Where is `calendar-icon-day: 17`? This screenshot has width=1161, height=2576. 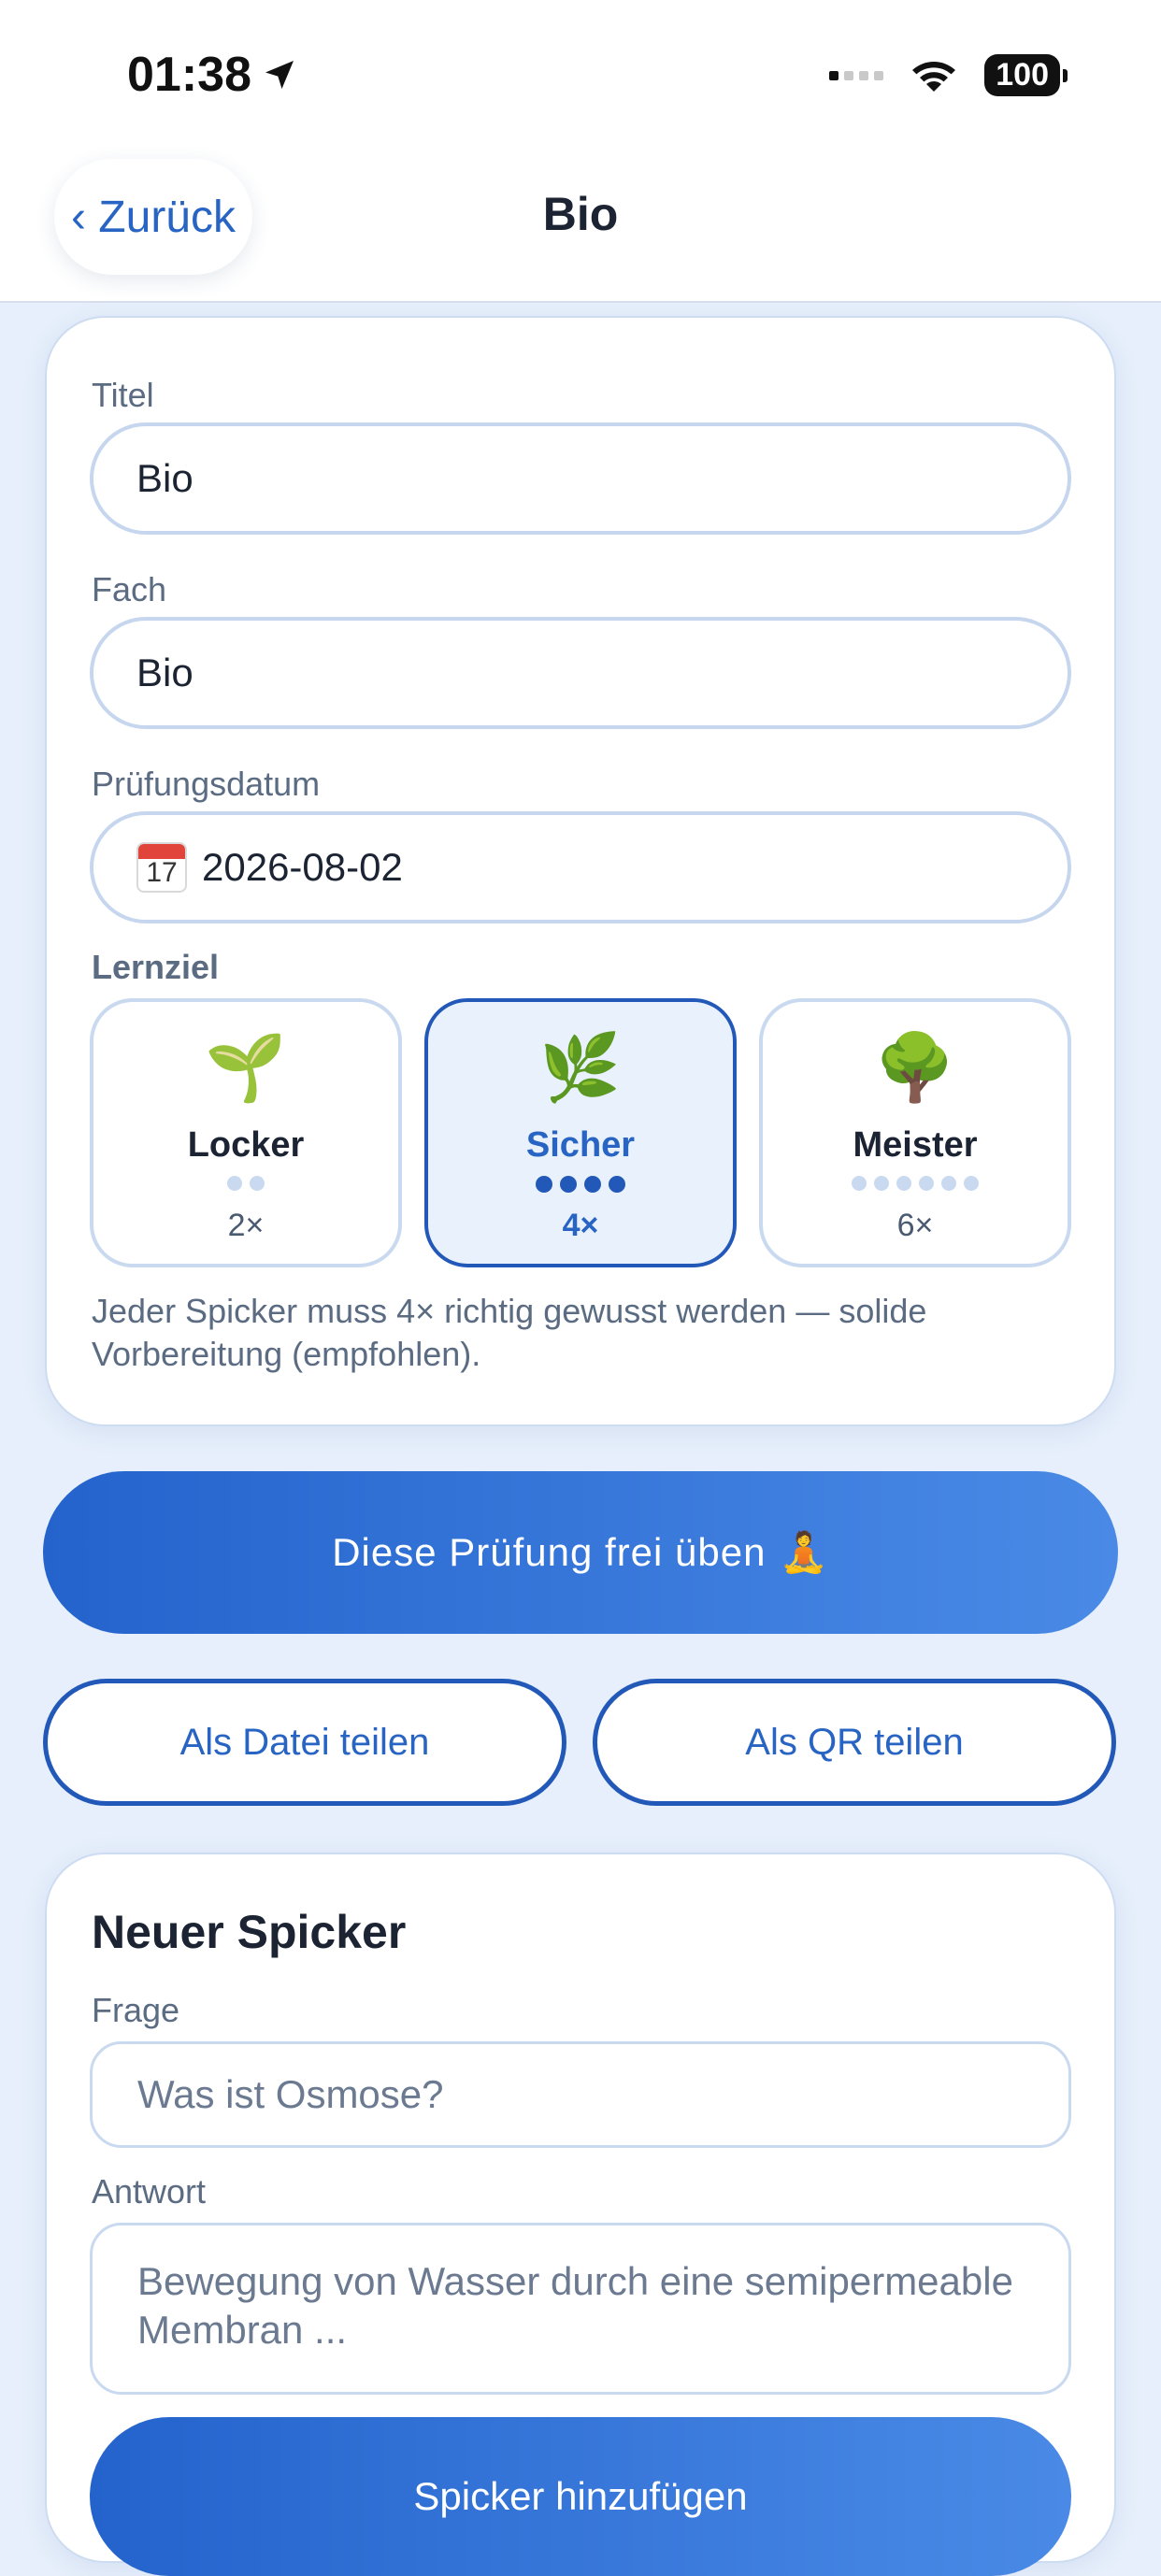 calendar-icon-day: 17 is located at coordinates (162, 872).